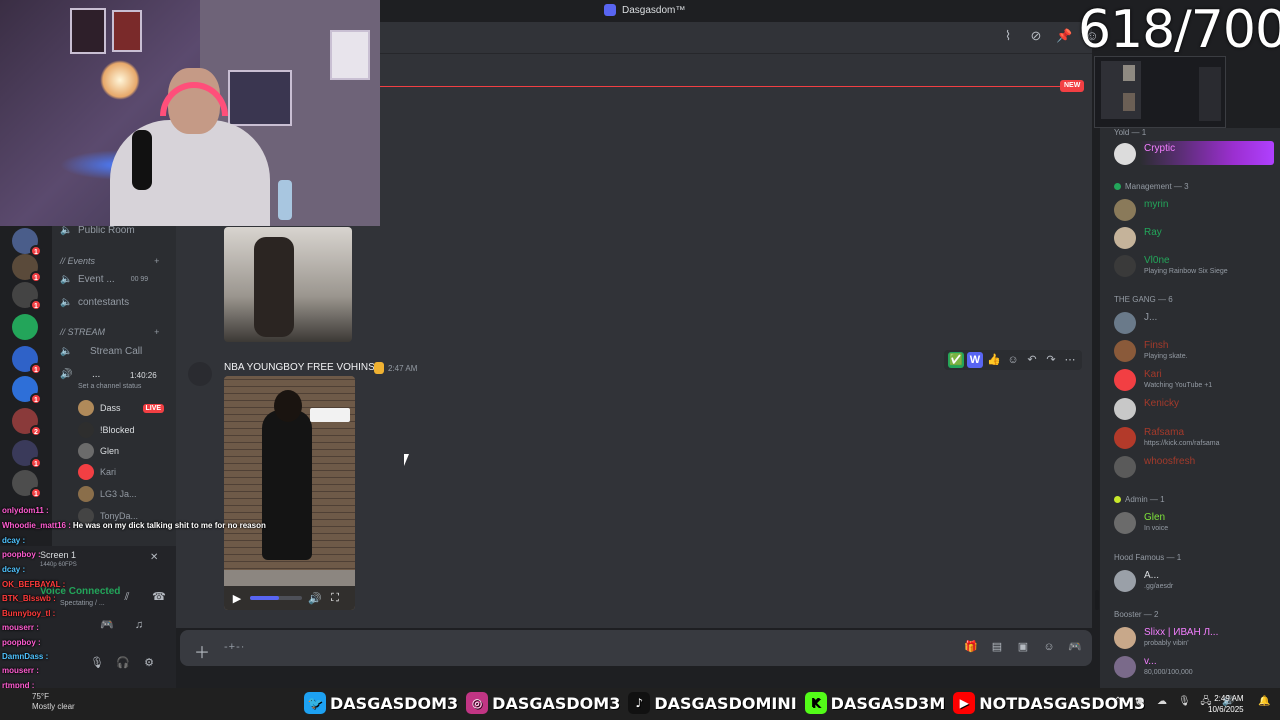  I want to click on settings-gear-icon: ⚙, so click(149, 663).